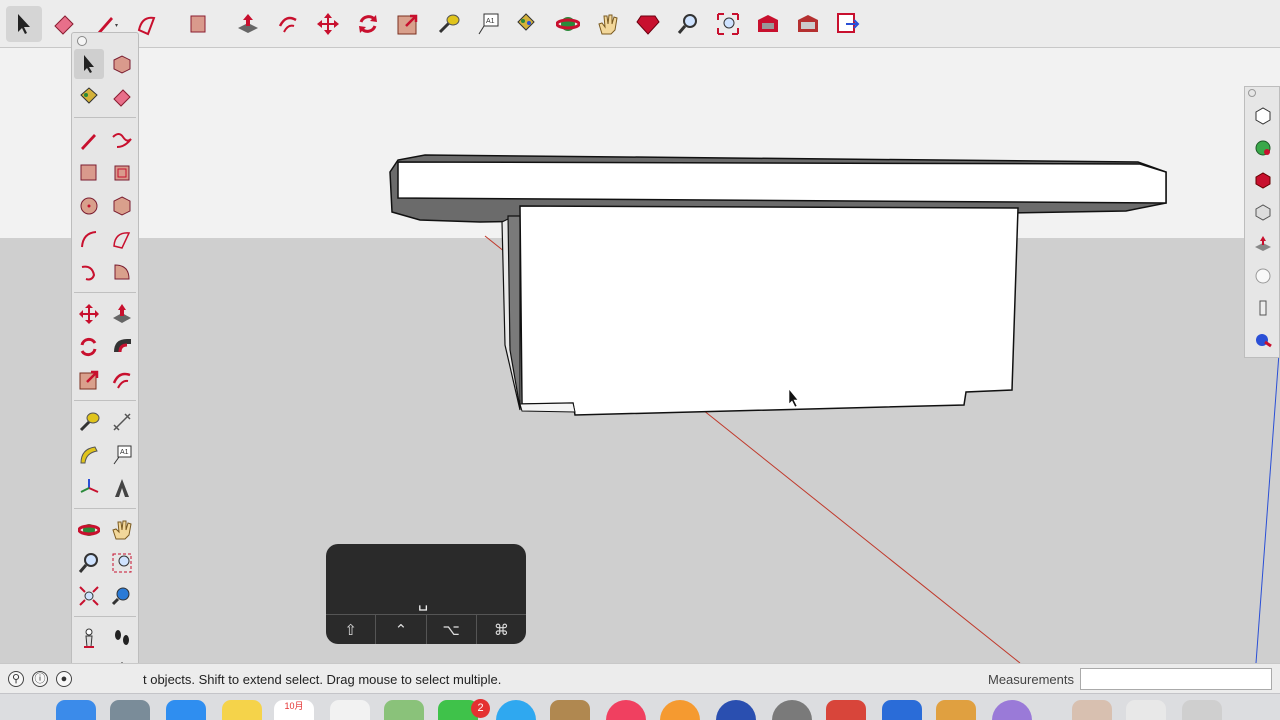 The image size is (1280, 720). Describe the element at coordinates (89, 488) in the screenshot. I see `palette-axes-tool` at that location.